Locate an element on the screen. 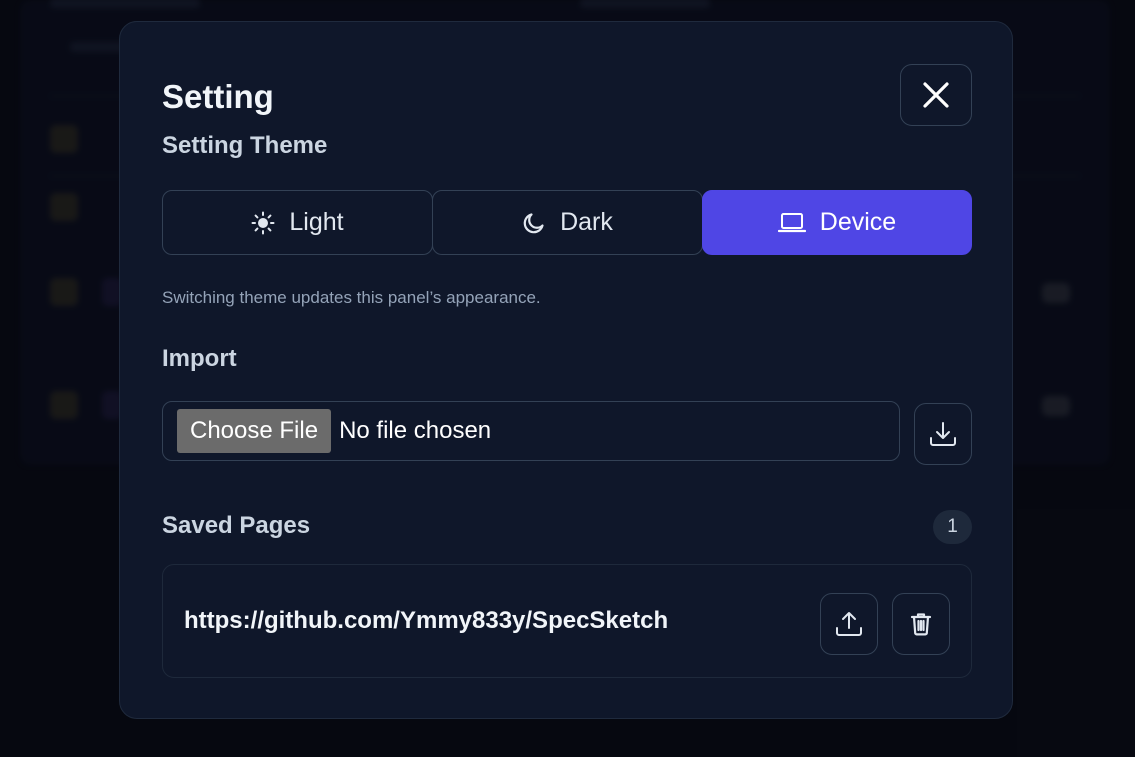 This screenshot has width=1135, height=757. theme-device-button: Device is located at coordinates (837, 222).